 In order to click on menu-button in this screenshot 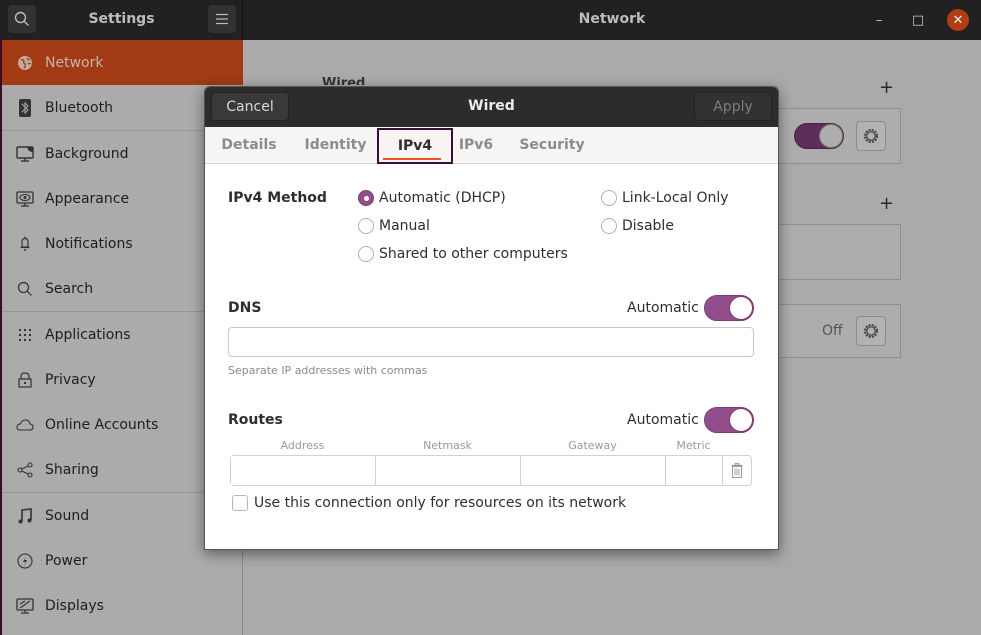, I will do `click(222, 19)`.